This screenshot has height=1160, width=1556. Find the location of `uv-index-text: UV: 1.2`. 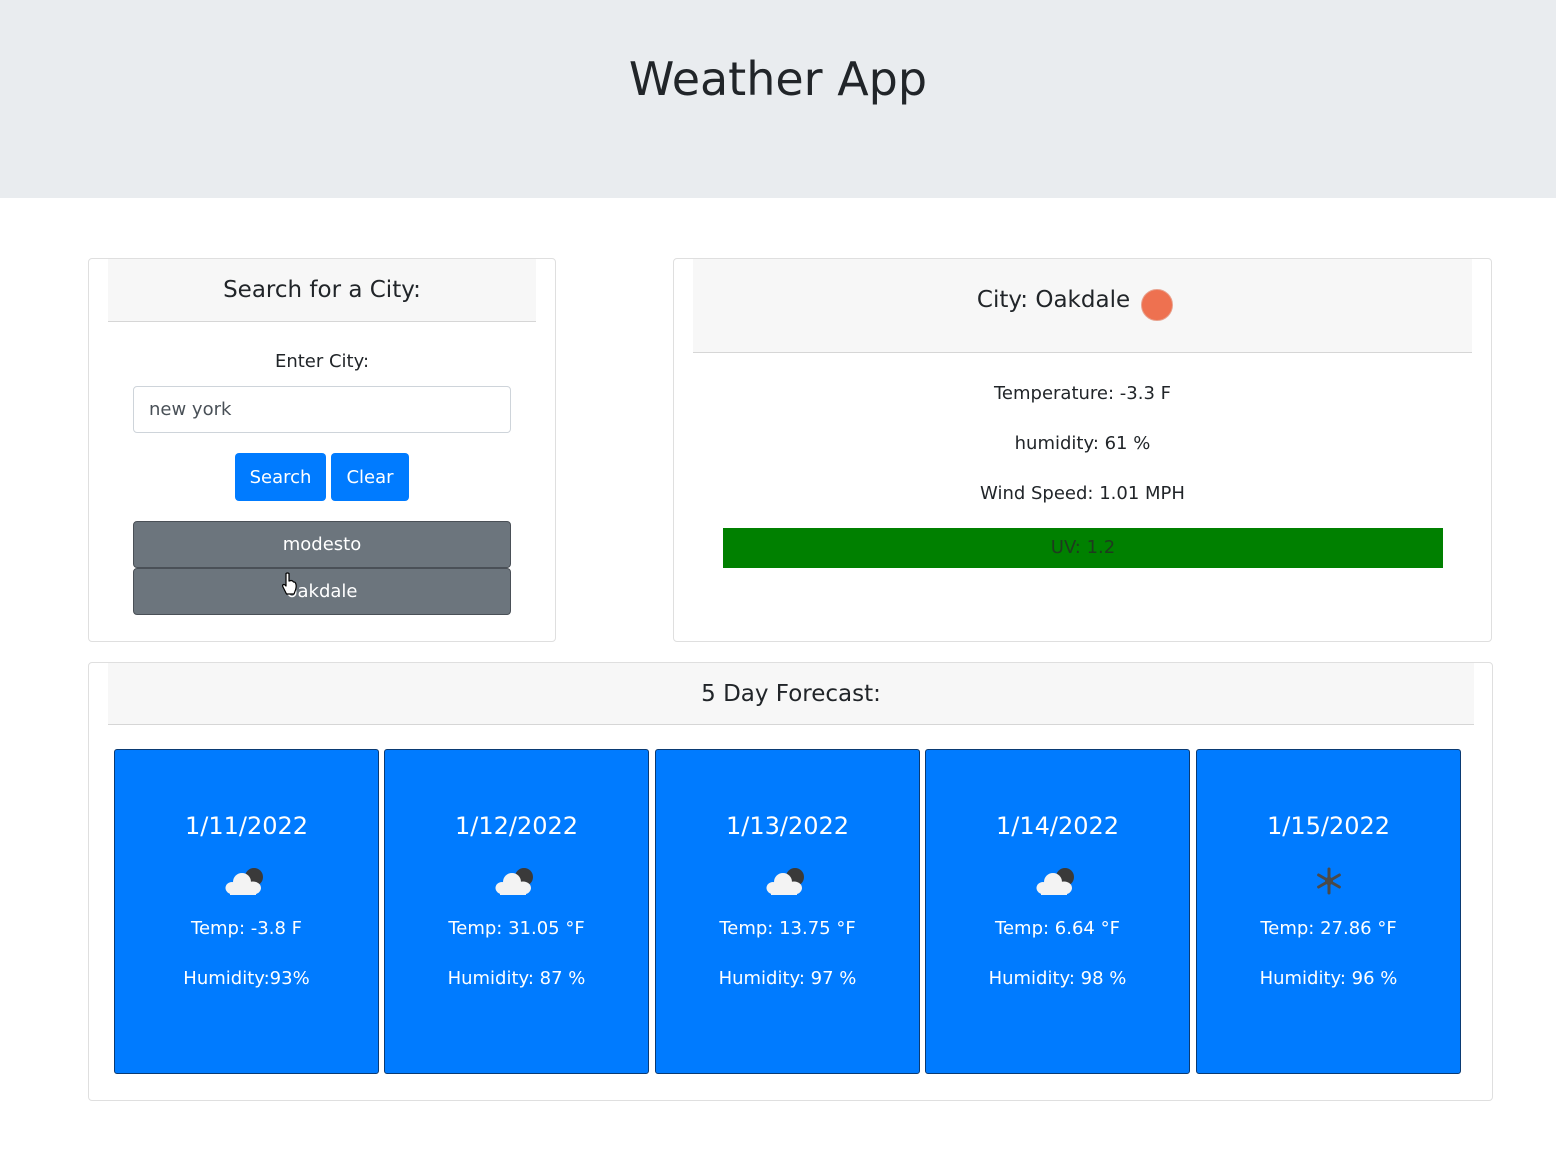

uv-index-text: UV: 1.2 is located at coordinates (1083, 547).